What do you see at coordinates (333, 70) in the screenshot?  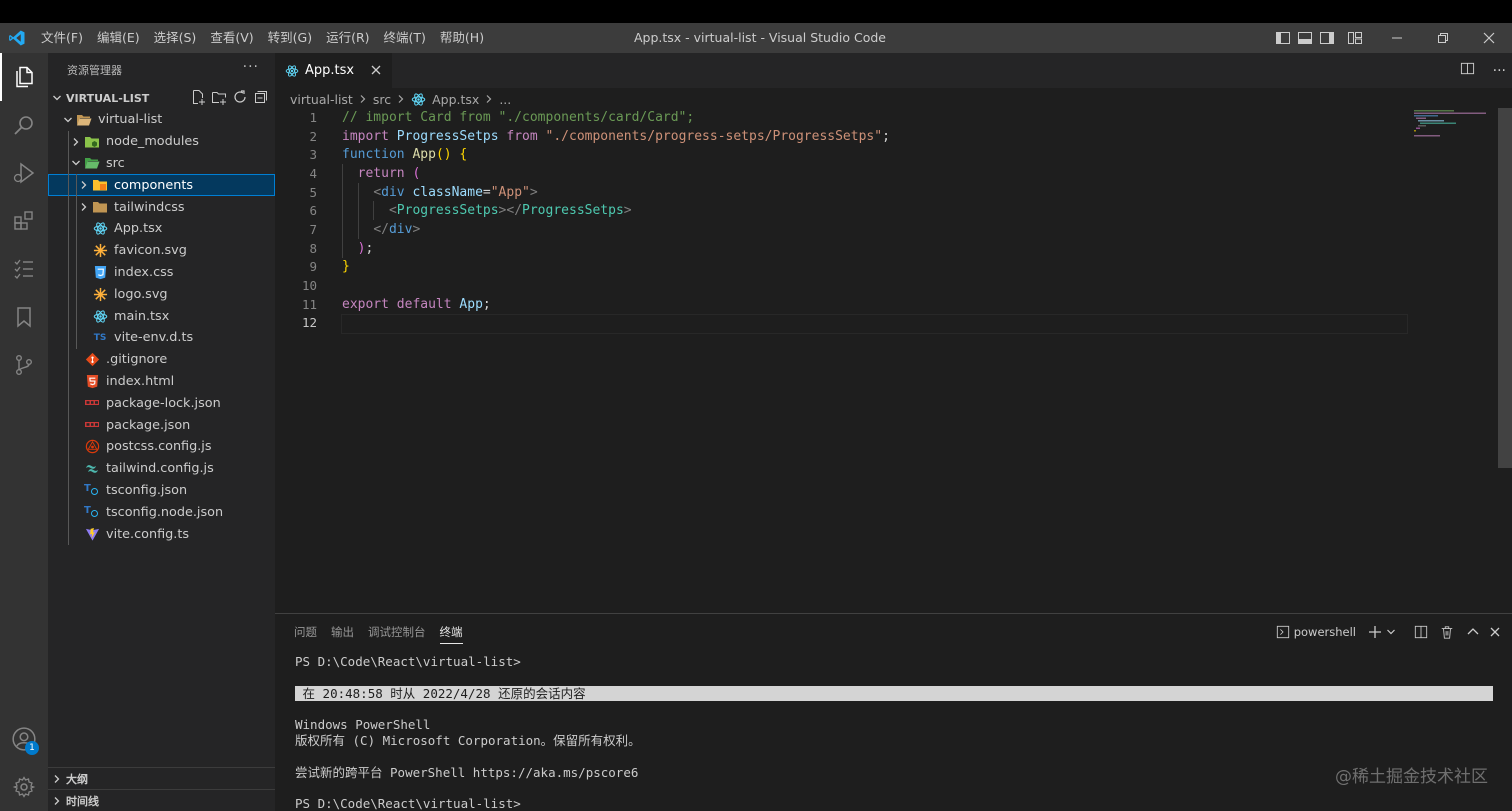 I see `tab-app-tsx: App.tsx` at bounding box center [333, 70].